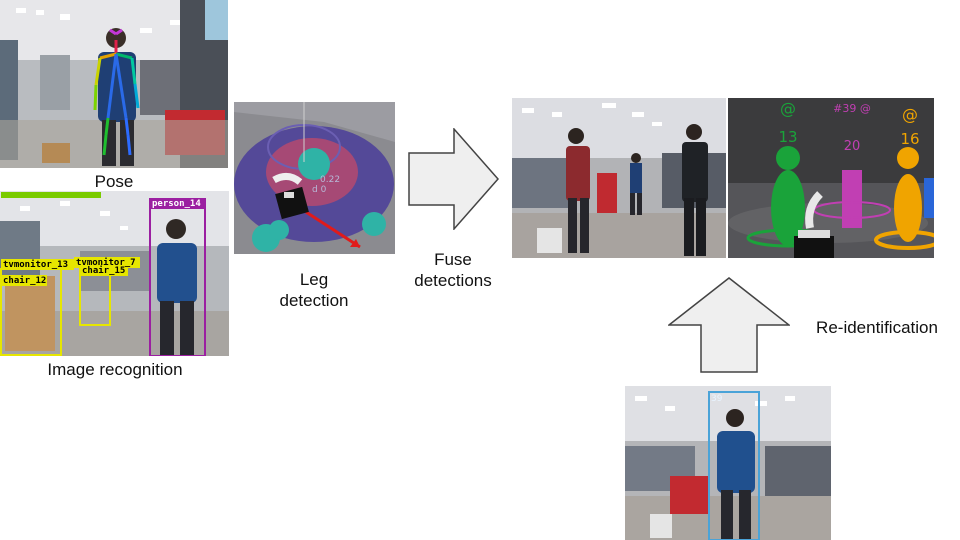 Image resolution: width=960 pixels, height=540 pixels. I want to click on leg-detection-caption: Leg detection, so click(314, 290).